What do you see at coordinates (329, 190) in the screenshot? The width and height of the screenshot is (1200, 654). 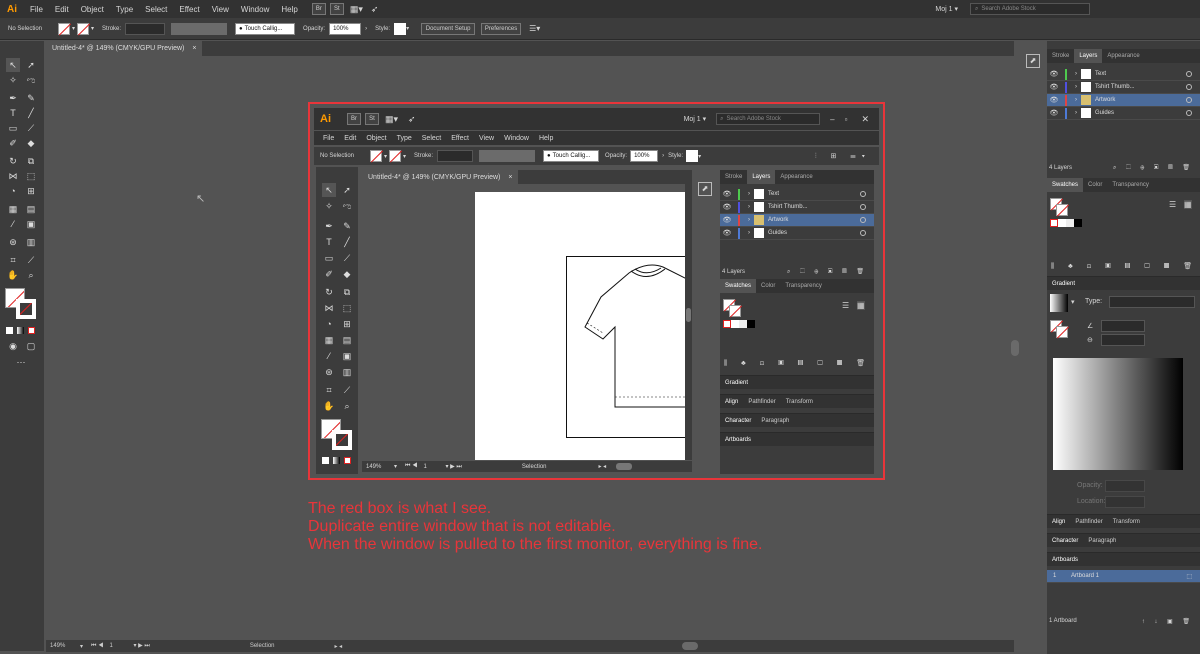 I see `inner-selection-tool-icon: ↖` at bounding box center [329, 190].